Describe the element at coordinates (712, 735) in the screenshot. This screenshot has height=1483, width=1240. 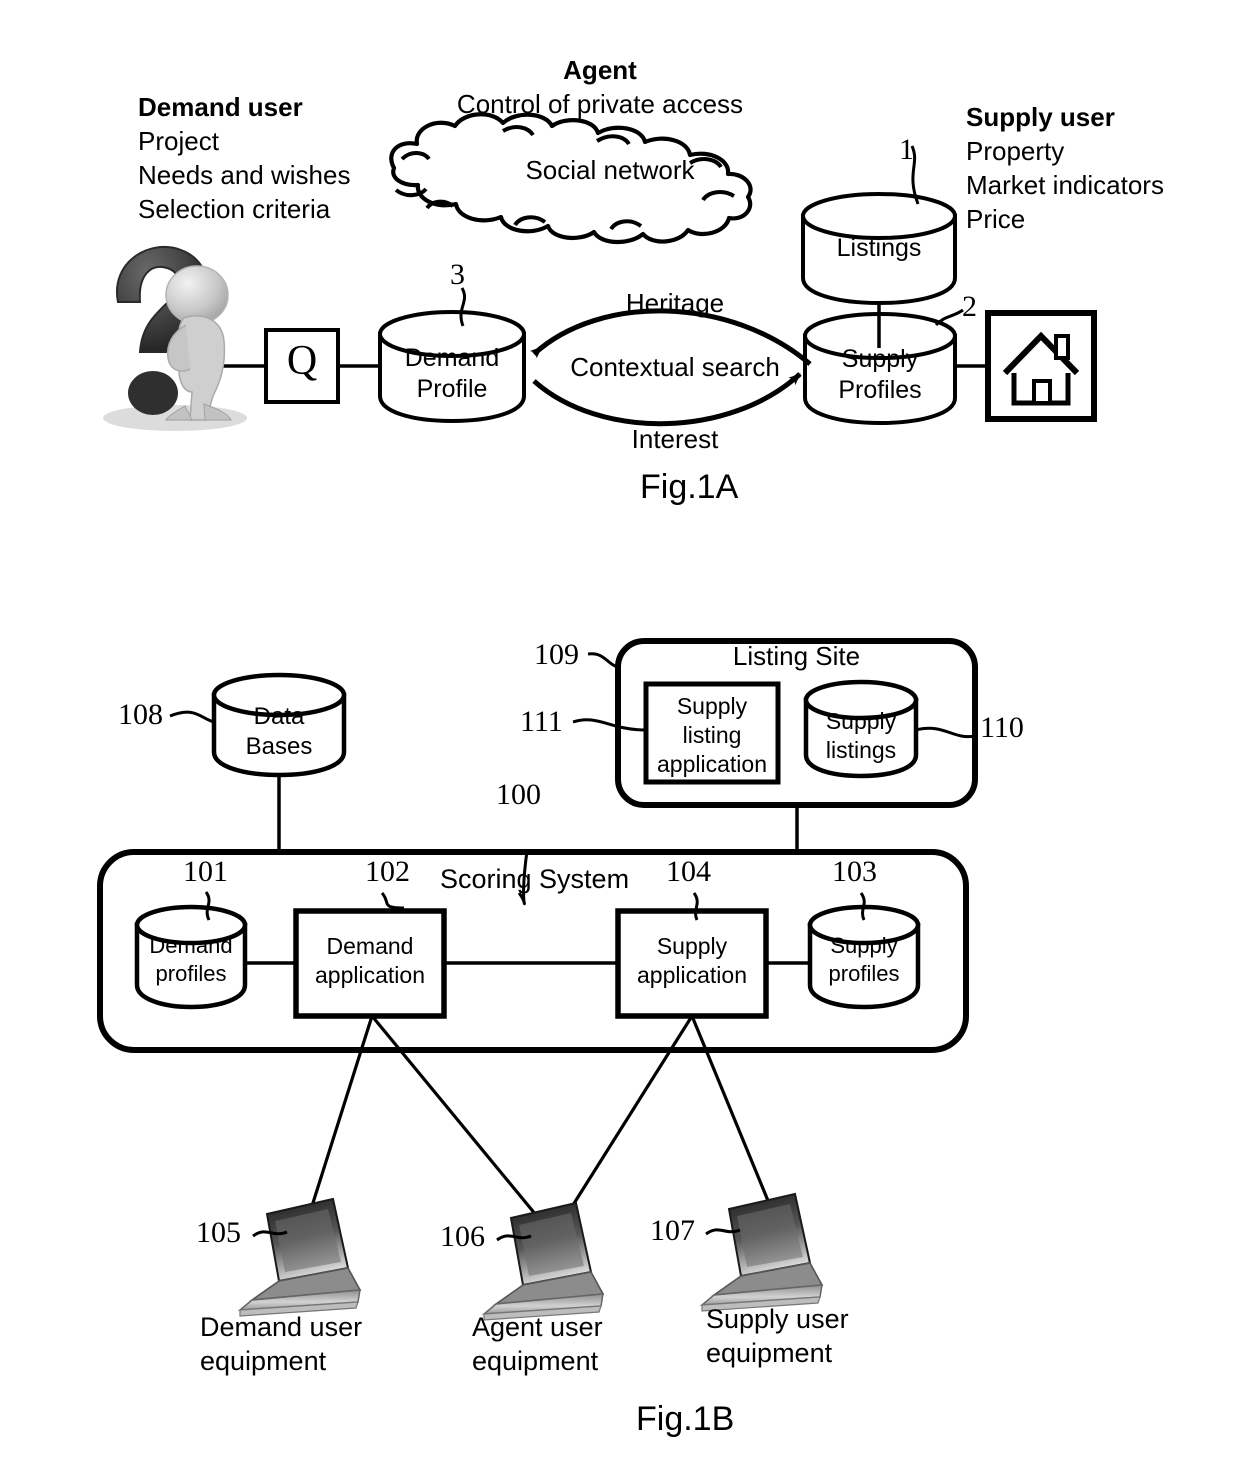
I see `supply-listing-application-line-2: listing` at that location.